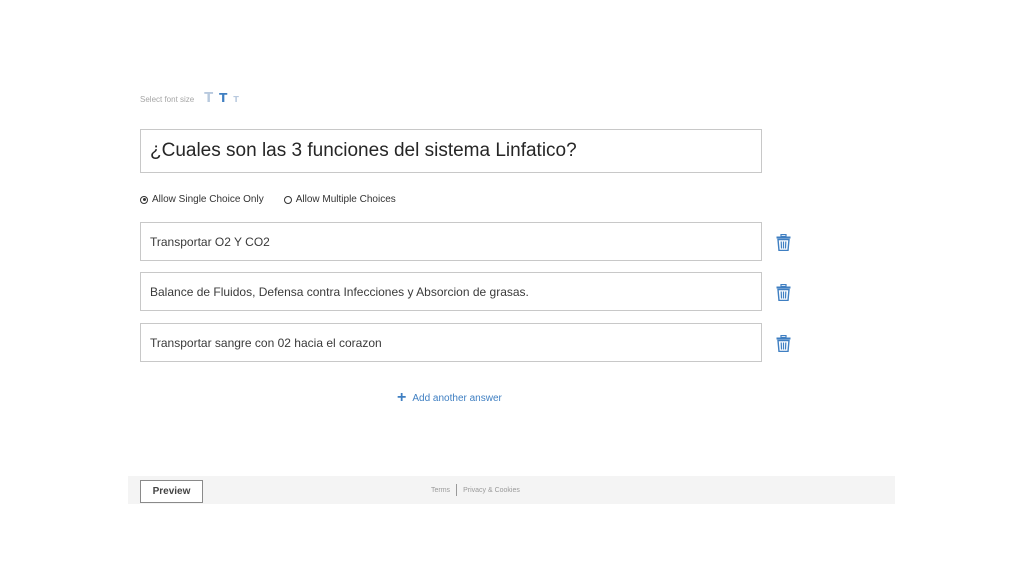 The width and height of the screenshot is (1024, 576). What do you see at coordinates (223, 98) in the screenshot?
I see `font-size-medium-button: T` at bounding box center [223, 98].